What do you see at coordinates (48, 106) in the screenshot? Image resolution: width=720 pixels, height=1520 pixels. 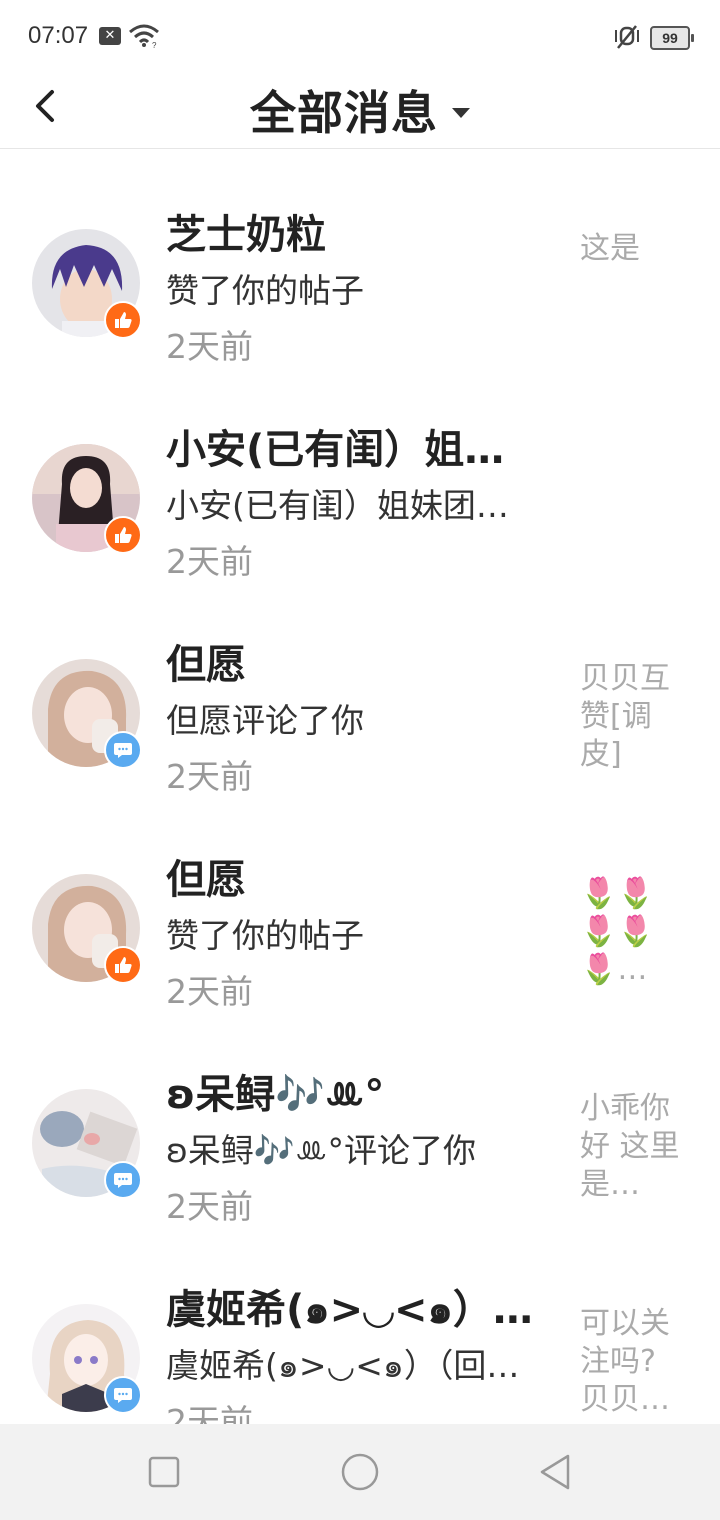 I see `chevron-left-icon` at bounding box center [48, 106].